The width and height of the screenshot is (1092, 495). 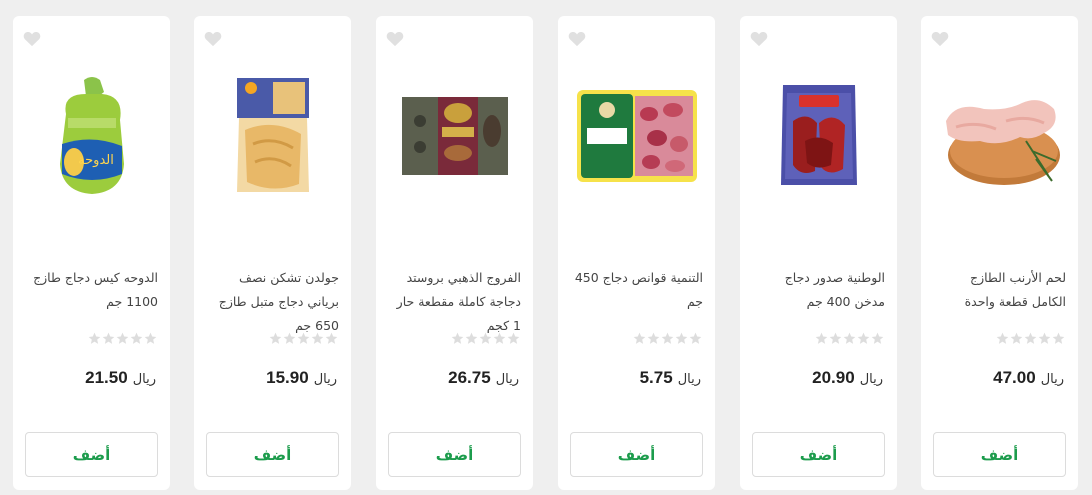 What do you see at coordinates (818, 290) in the screenshot?
I see `product-title: الوطنية صدور دجاج مدخن 400 جم` at bounding box center [818, 290].